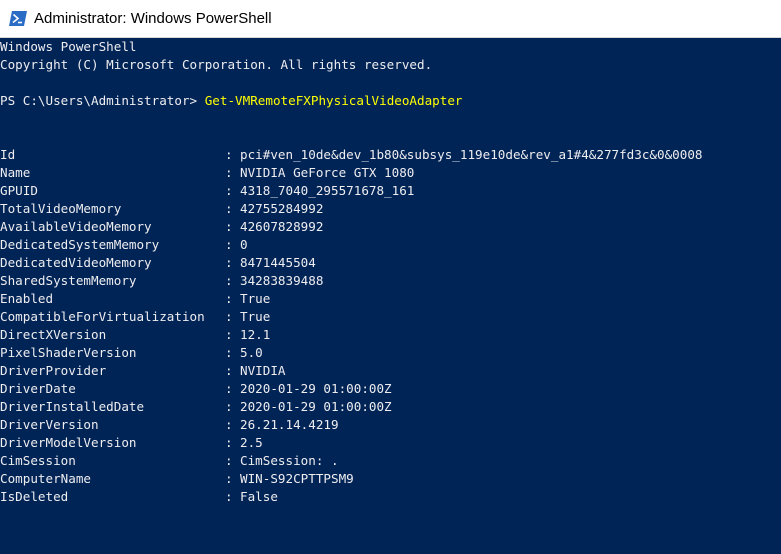 Image resolution: width=781 pixels, height=554 pixels. Describe the element at coordinates (327, 190) in the screenshot. I see `property-value: 4318_7040_295571678_161` at that location.